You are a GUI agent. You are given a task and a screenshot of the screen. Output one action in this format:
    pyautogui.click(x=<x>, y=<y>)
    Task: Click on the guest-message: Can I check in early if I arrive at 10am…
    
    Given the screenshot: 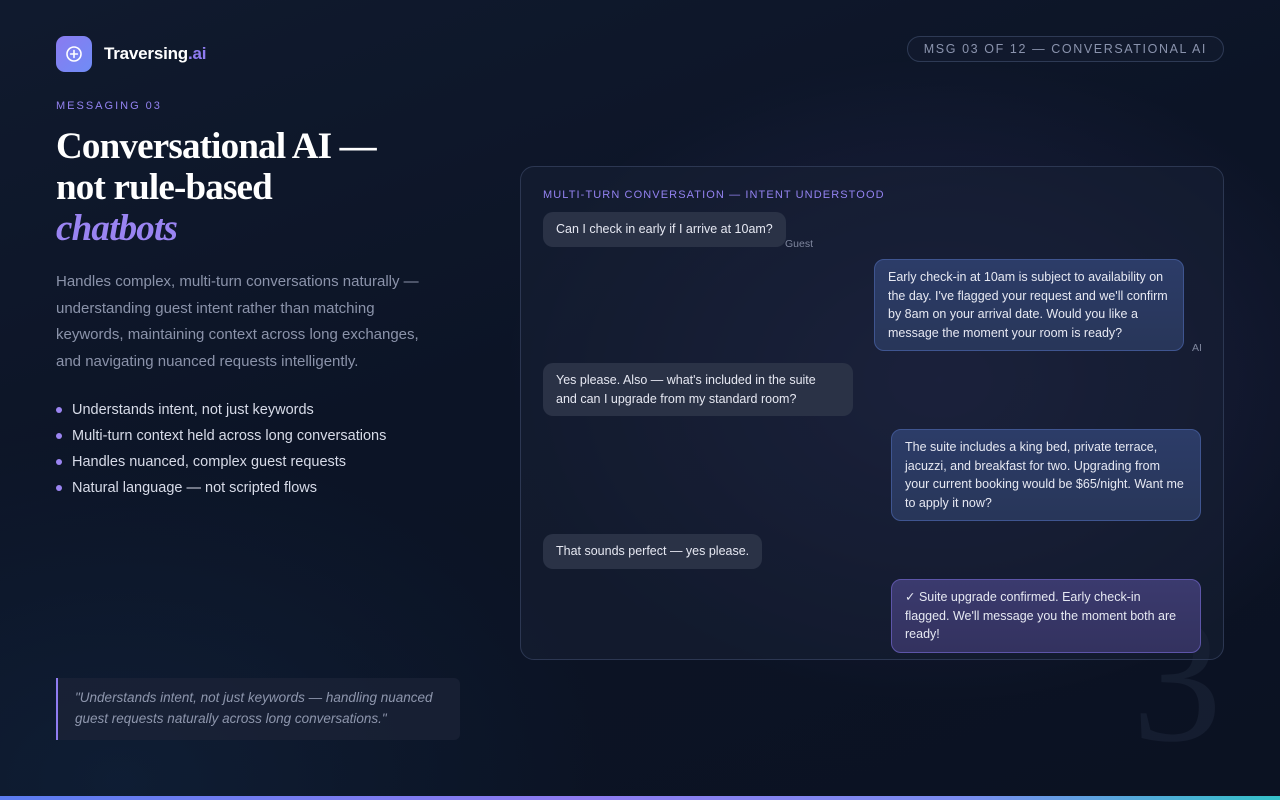 What is the action you would take?
    pyautogui.click(x=664, y=229)
    